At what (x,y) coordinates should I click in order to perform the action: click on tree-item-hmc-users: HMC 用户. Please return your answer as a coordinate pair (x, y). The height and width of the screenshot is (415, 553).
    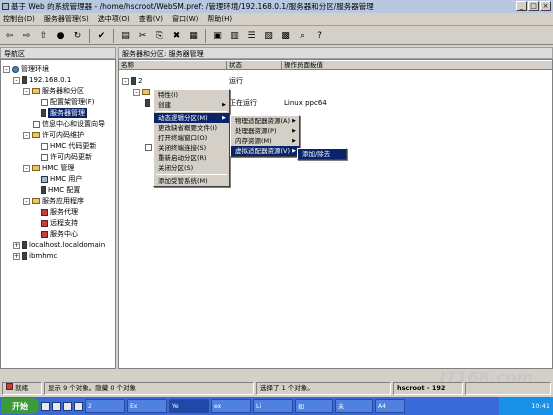
    Looking at the image, I should click on (61, 179).